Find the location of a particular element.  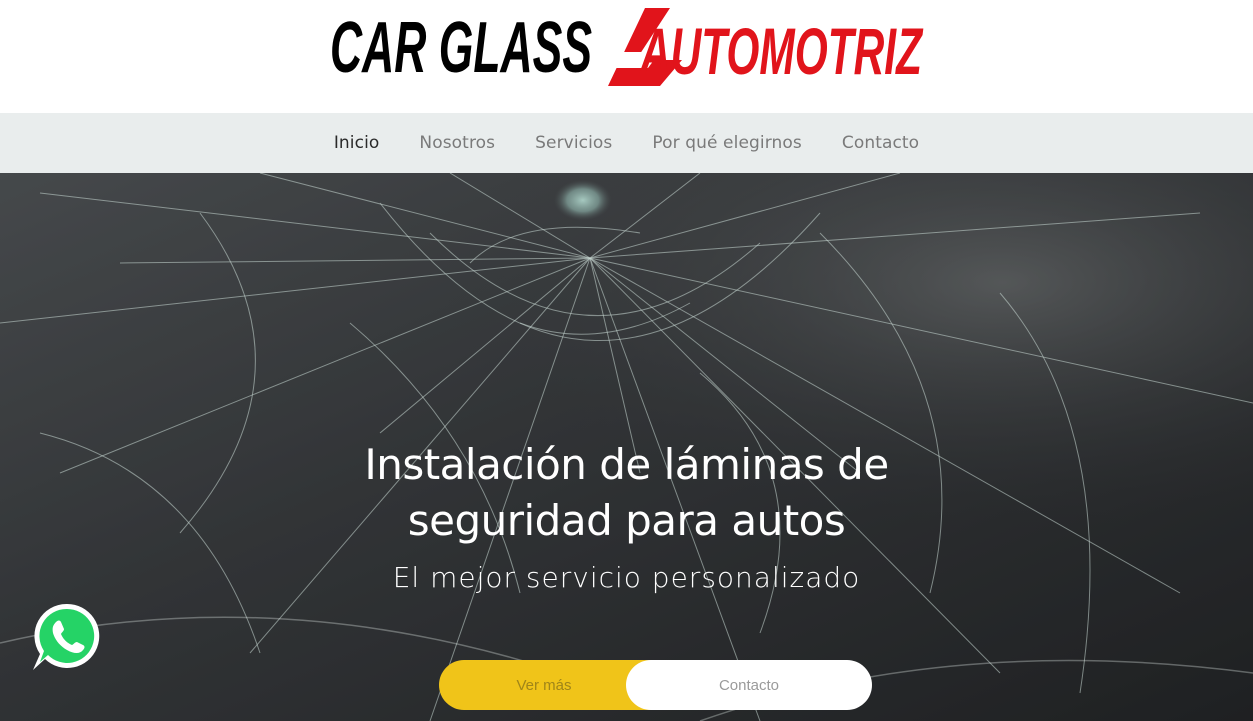

nav-item-por-que-elegirnos: Por qué elegirnos is located at coordinates (726, 143).